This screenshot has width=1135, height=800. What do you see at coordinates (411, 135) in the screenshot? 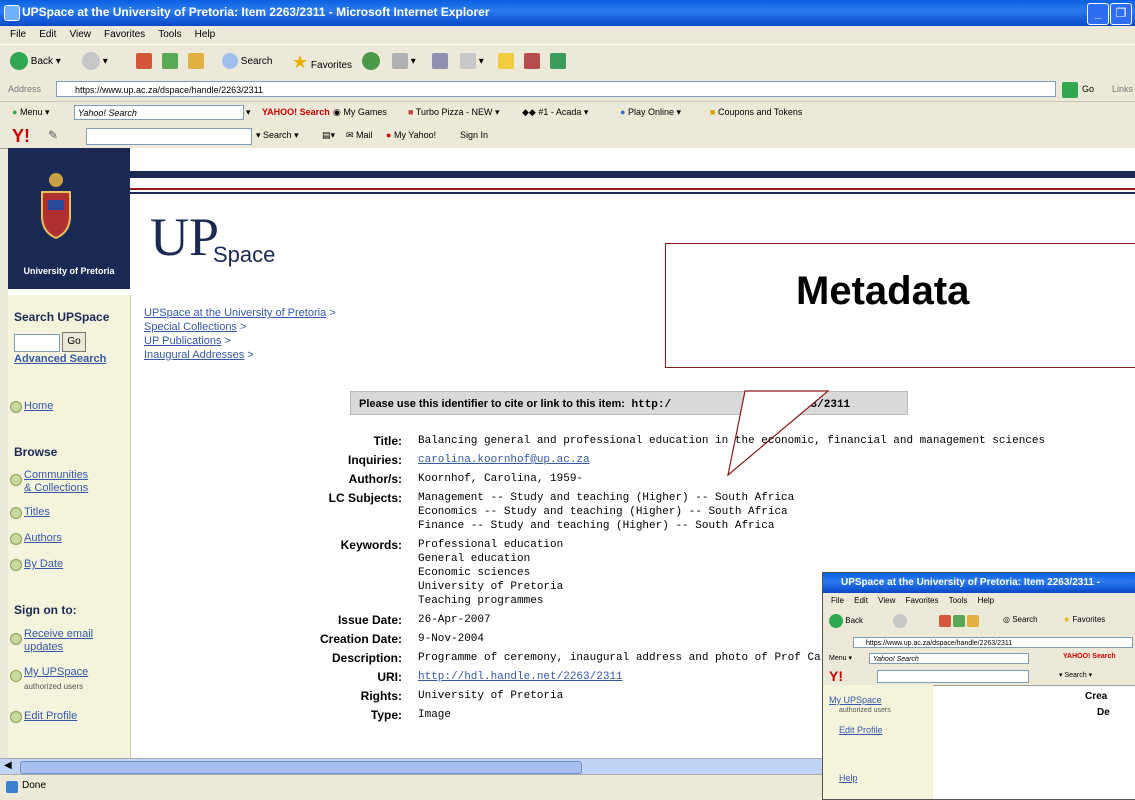
I see `my-yahoo-link: ● My Yahoo!` at bounding box center [411, 135].